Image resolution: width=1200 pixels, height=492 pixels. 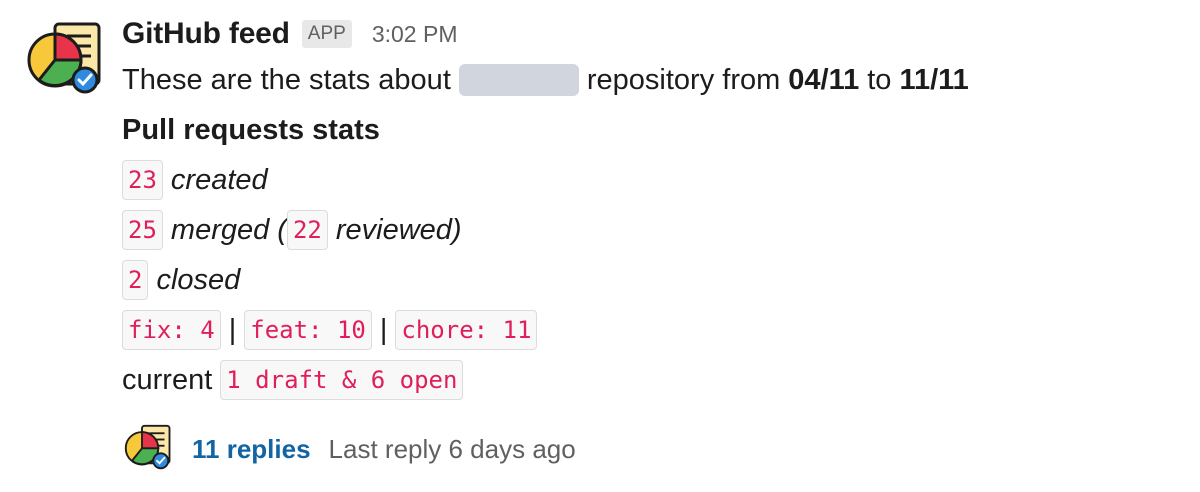 What do you see at coordinates (326, 34) in the screenshot?
I see `app-badge: APP` at bounding box center [326, 34].